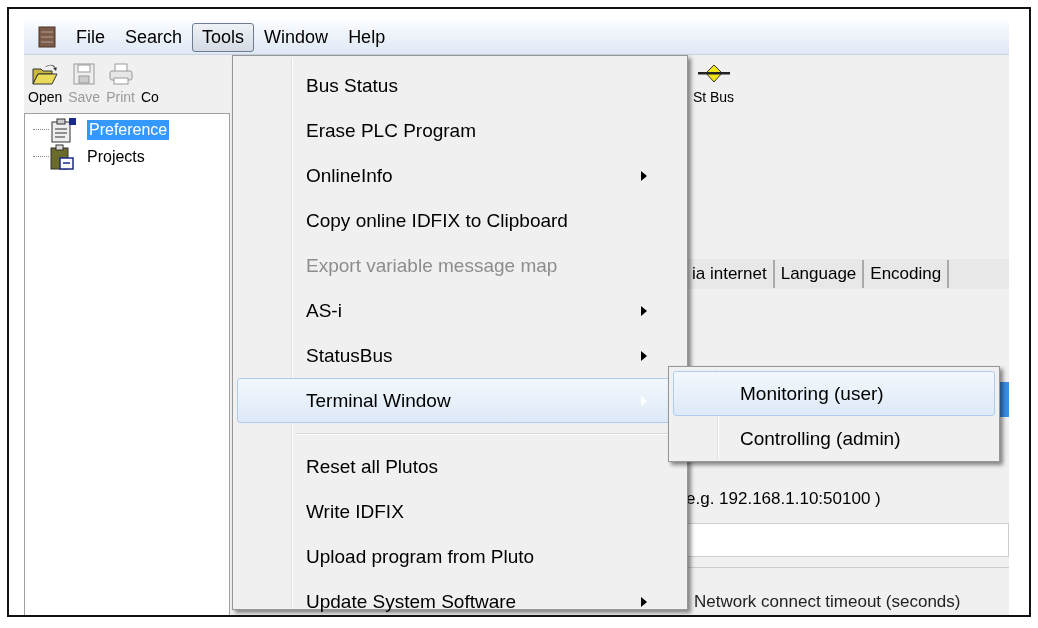 The width and height of the screenshot is (1038, 628). Describe the element at coordinates (907, 274) in the screenshot. I see `tab: Encoding` at that location.